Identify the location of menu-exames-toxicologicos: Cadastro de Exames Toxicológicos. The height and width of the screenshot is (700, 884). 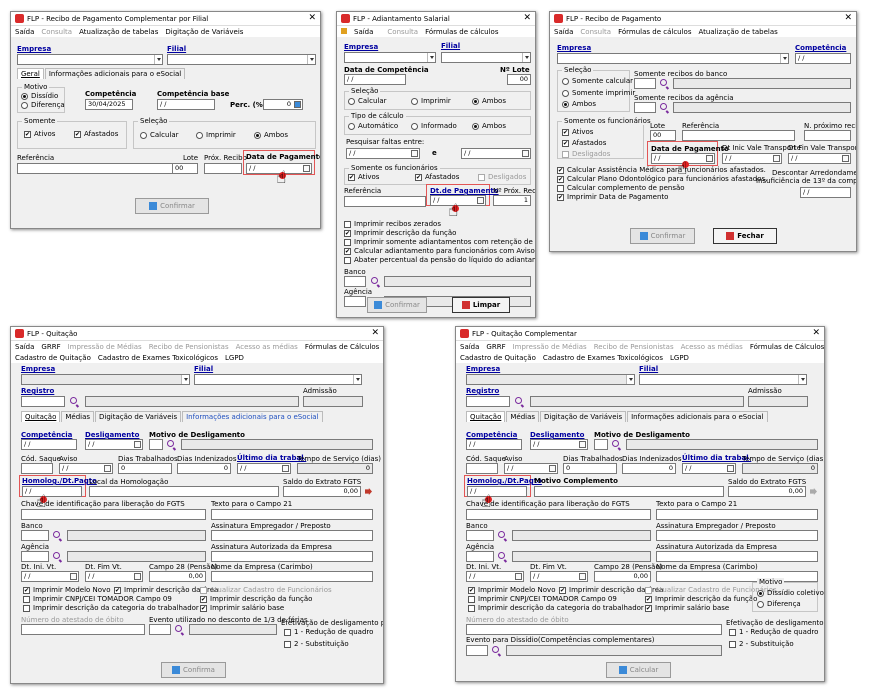
(158, 358).